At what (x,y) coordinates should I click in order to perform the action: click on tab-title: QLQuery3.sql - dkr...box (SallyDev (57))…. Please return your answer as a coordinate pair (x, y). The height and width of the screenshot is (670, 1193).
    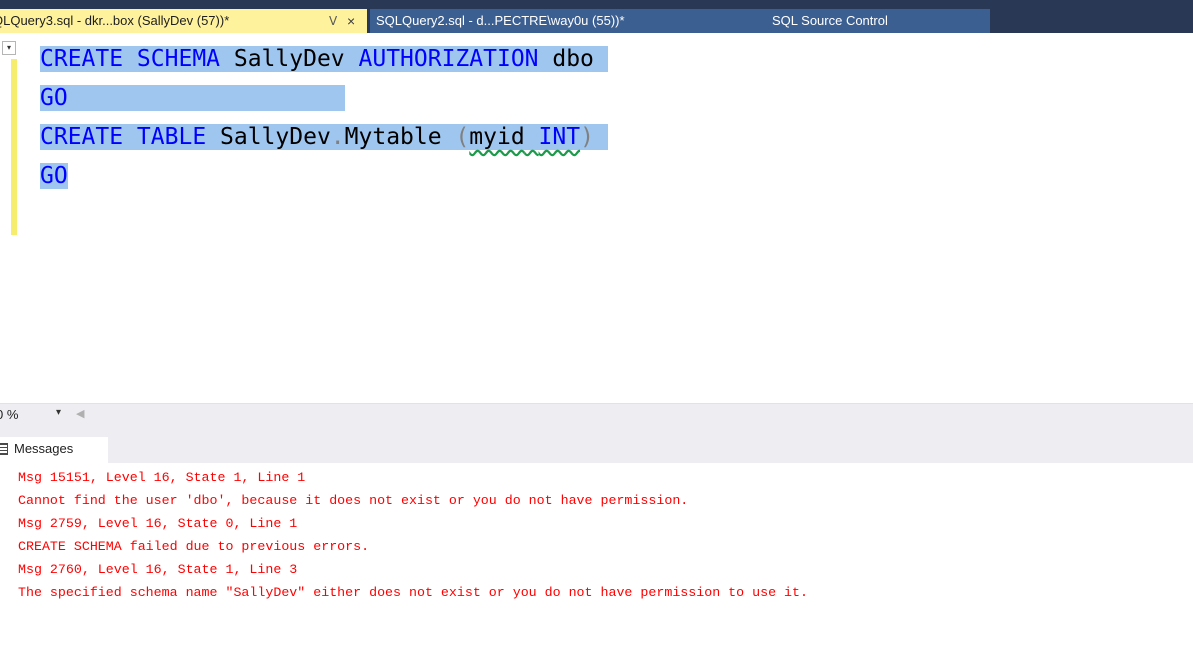
    Looking at the image, I should click on (115, 20).